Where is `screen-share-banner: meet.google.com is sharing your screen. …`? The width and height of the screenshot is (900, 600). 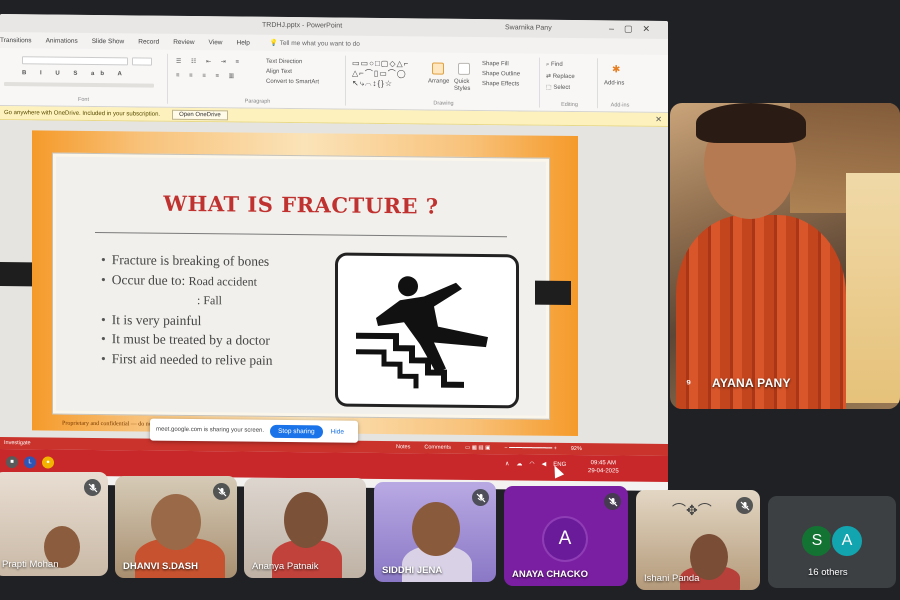 screen-share-banner: meet.google.com is sharing your screen. … is located at coordinates (254, 430).